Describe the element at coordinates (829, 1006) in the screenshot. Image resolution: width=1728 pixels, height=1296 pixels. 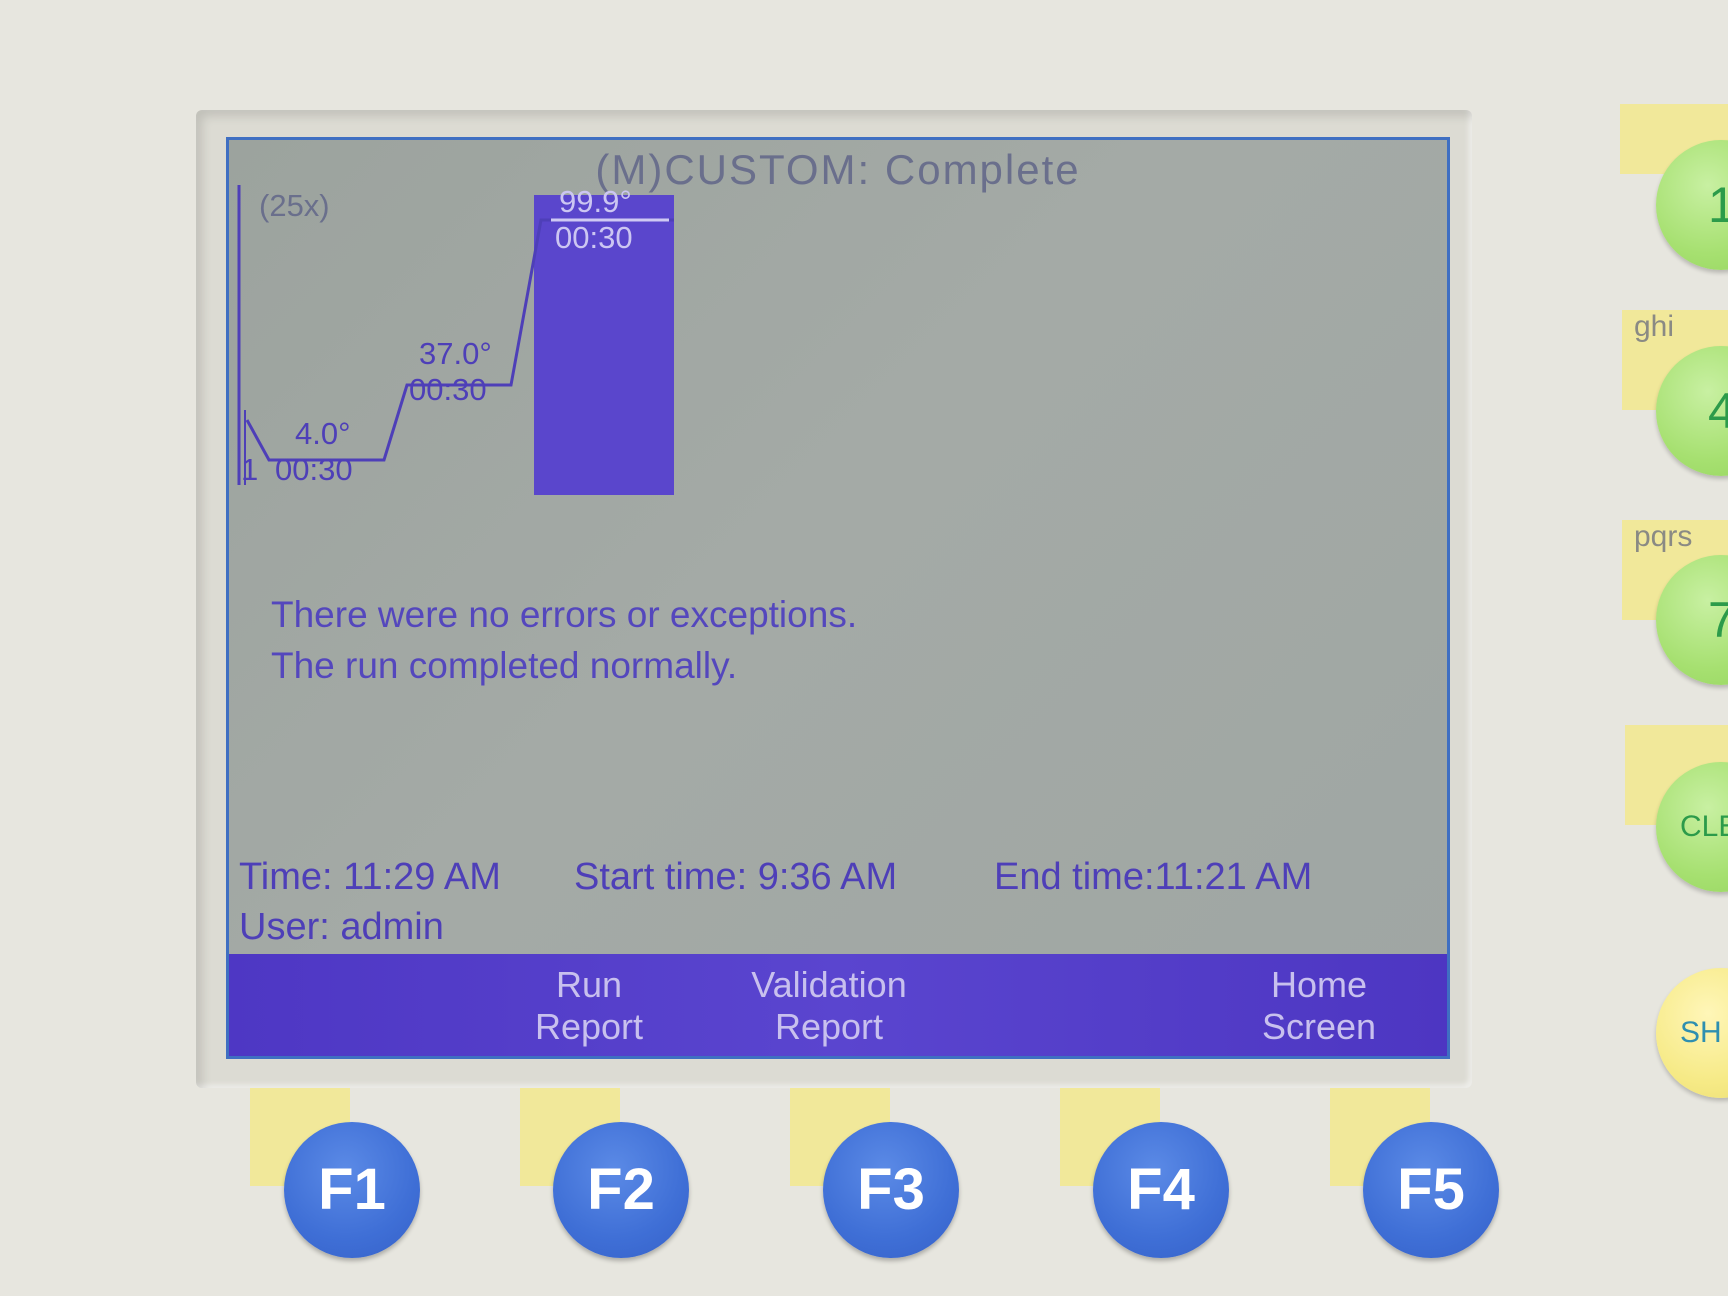
I see `softkey-label-validation-report: Validation Report` at that location.